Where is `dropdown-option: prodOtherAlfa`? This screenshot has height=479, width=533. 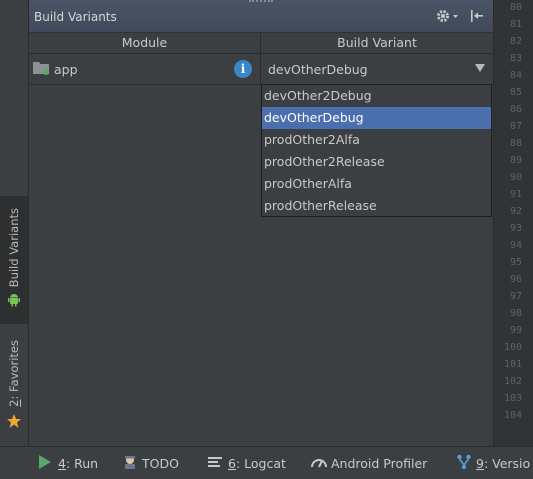
dropdown-option: prodOtherAlfa is located at coordinates (376, 184).